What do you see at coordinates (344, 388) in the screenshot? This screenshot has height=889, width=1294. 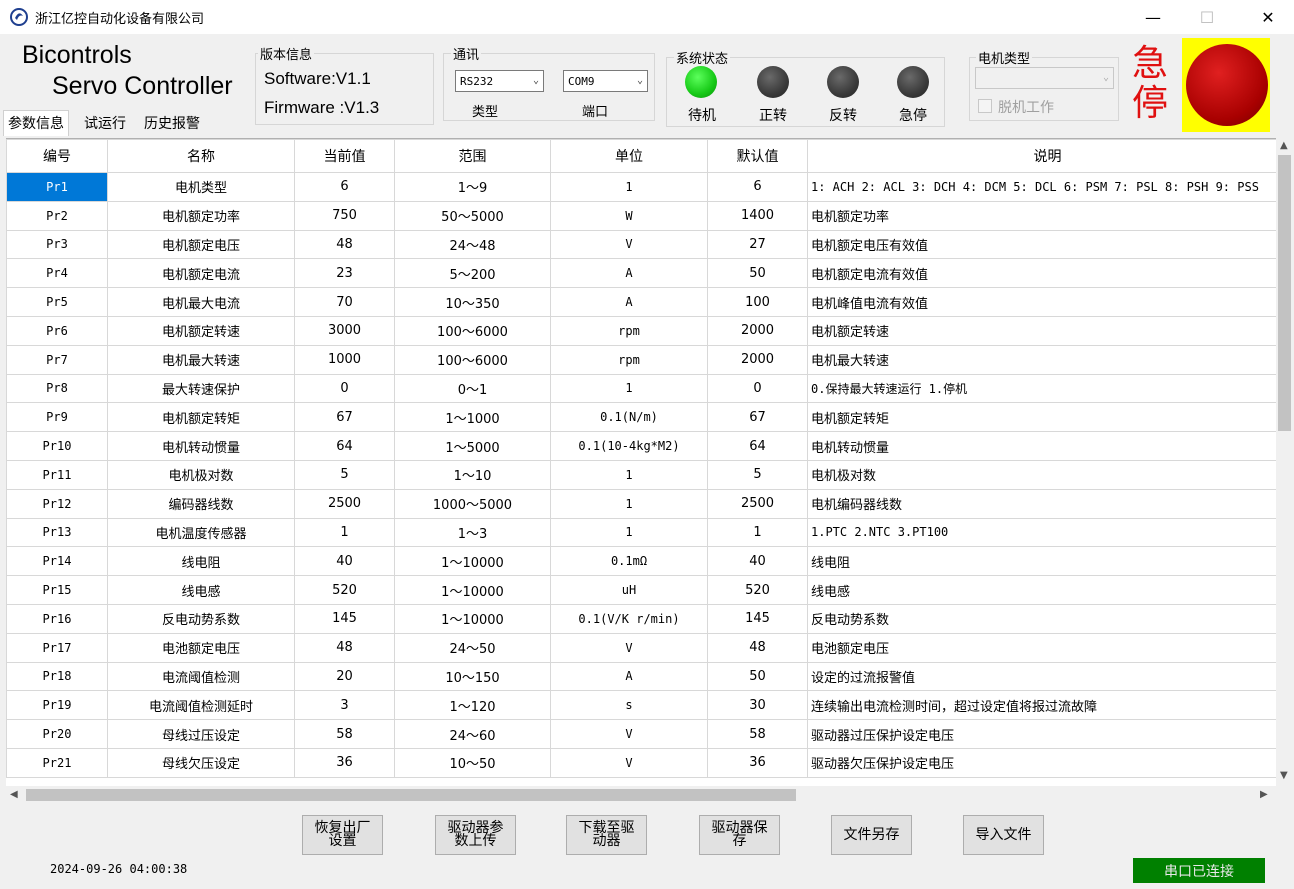 I see `cell-current: 0` at bounding box center [344, 388].